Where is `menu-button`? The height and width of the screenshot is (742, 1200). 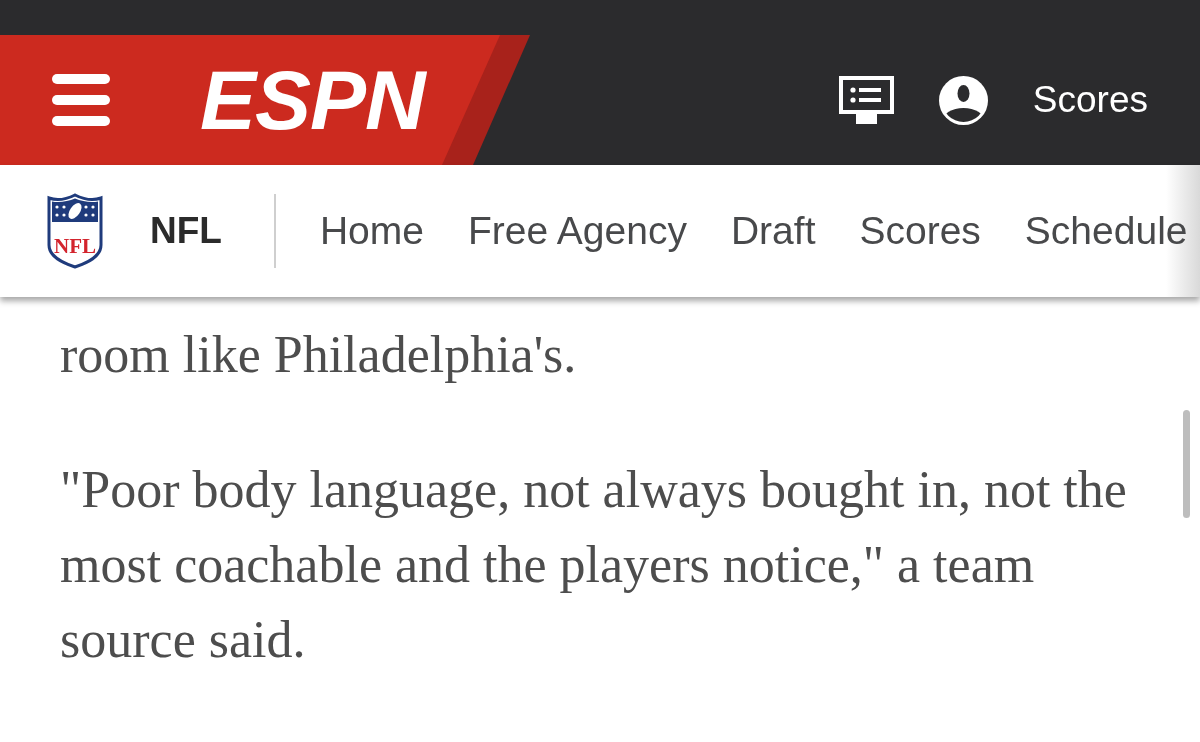
menu-button is located at coordinates (81, 100).